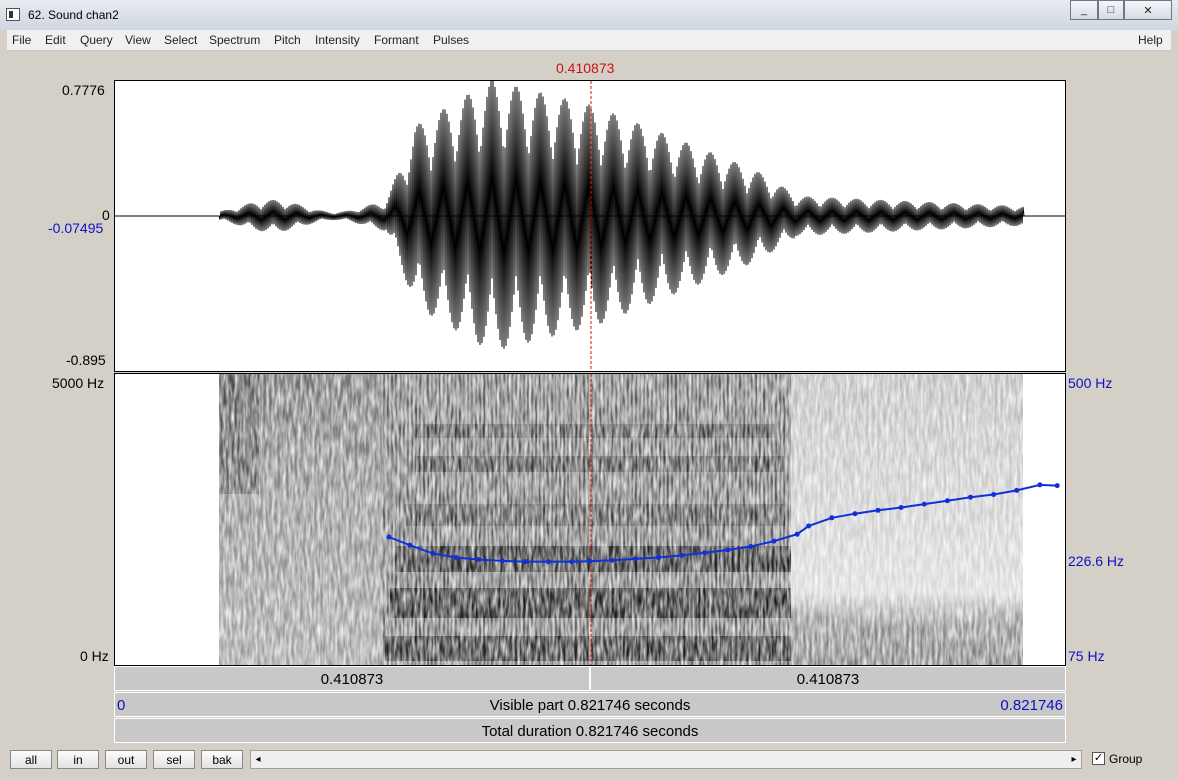 This screenshot has width=1178, height=780. Describe the element at coordinates (31, 759) in the screenshot. I see `view-all-button: all` at that location.